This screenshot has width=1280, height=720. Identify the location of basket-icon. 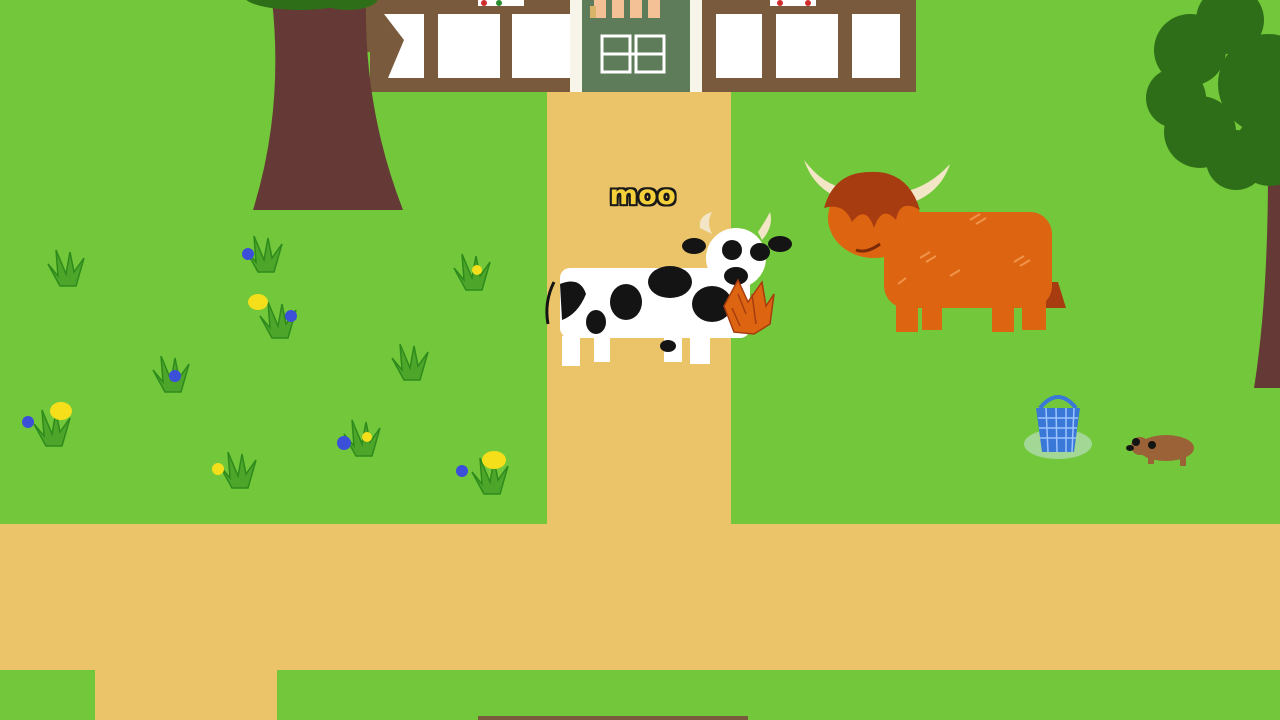
(1059, 427).